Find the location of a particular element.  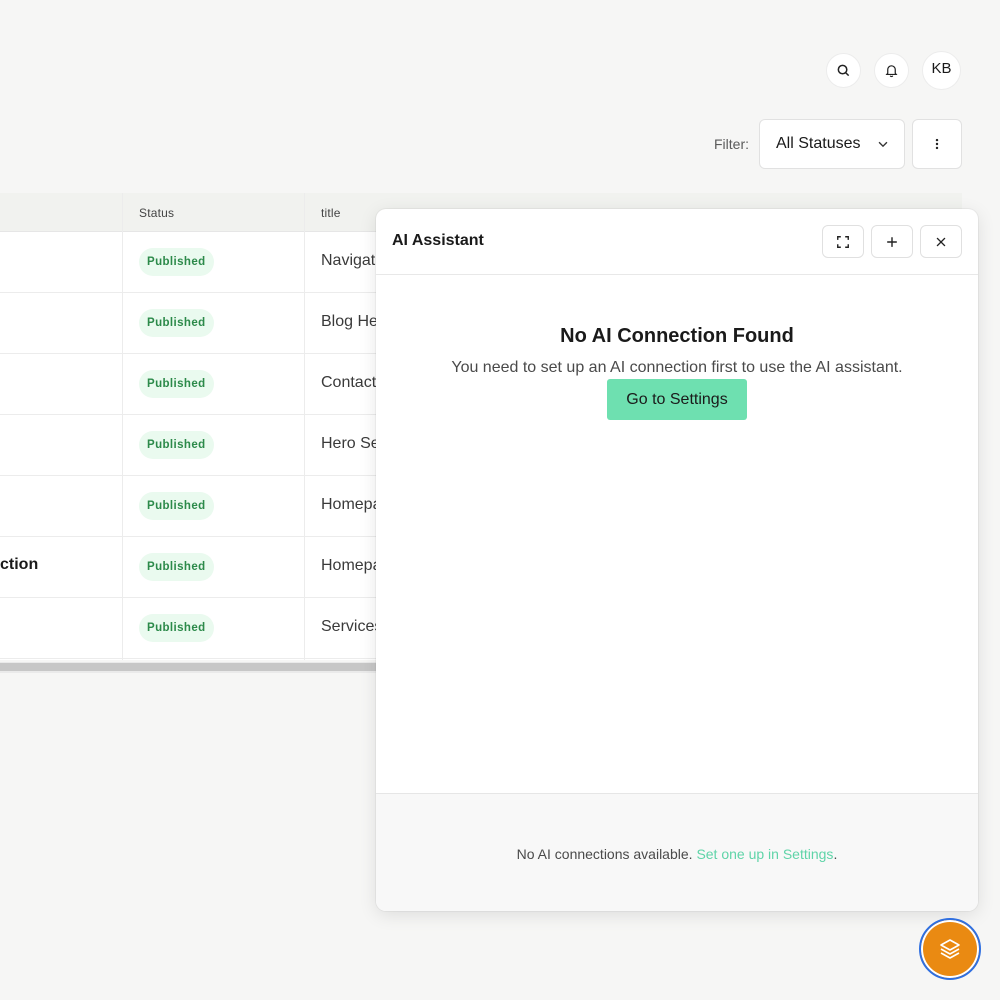

floating-action-button is located at coordinates (950, 949).